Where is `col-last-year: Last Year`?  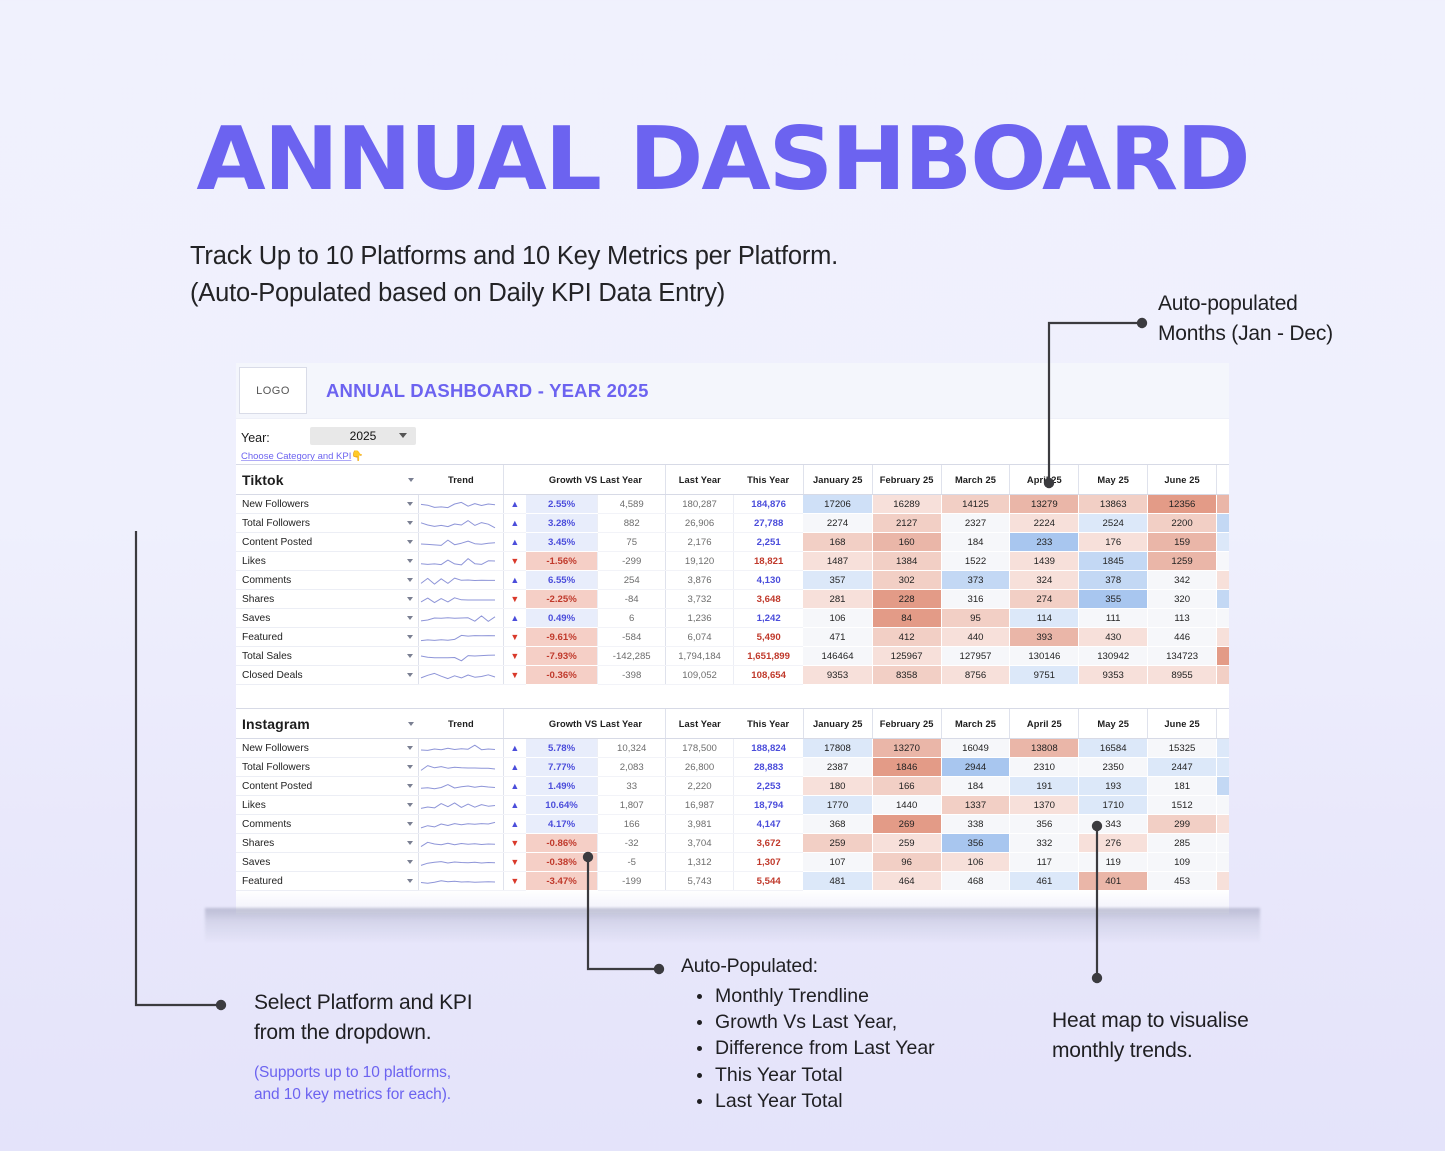
col-last-year: Last Year is located at coordinates (699, 723).